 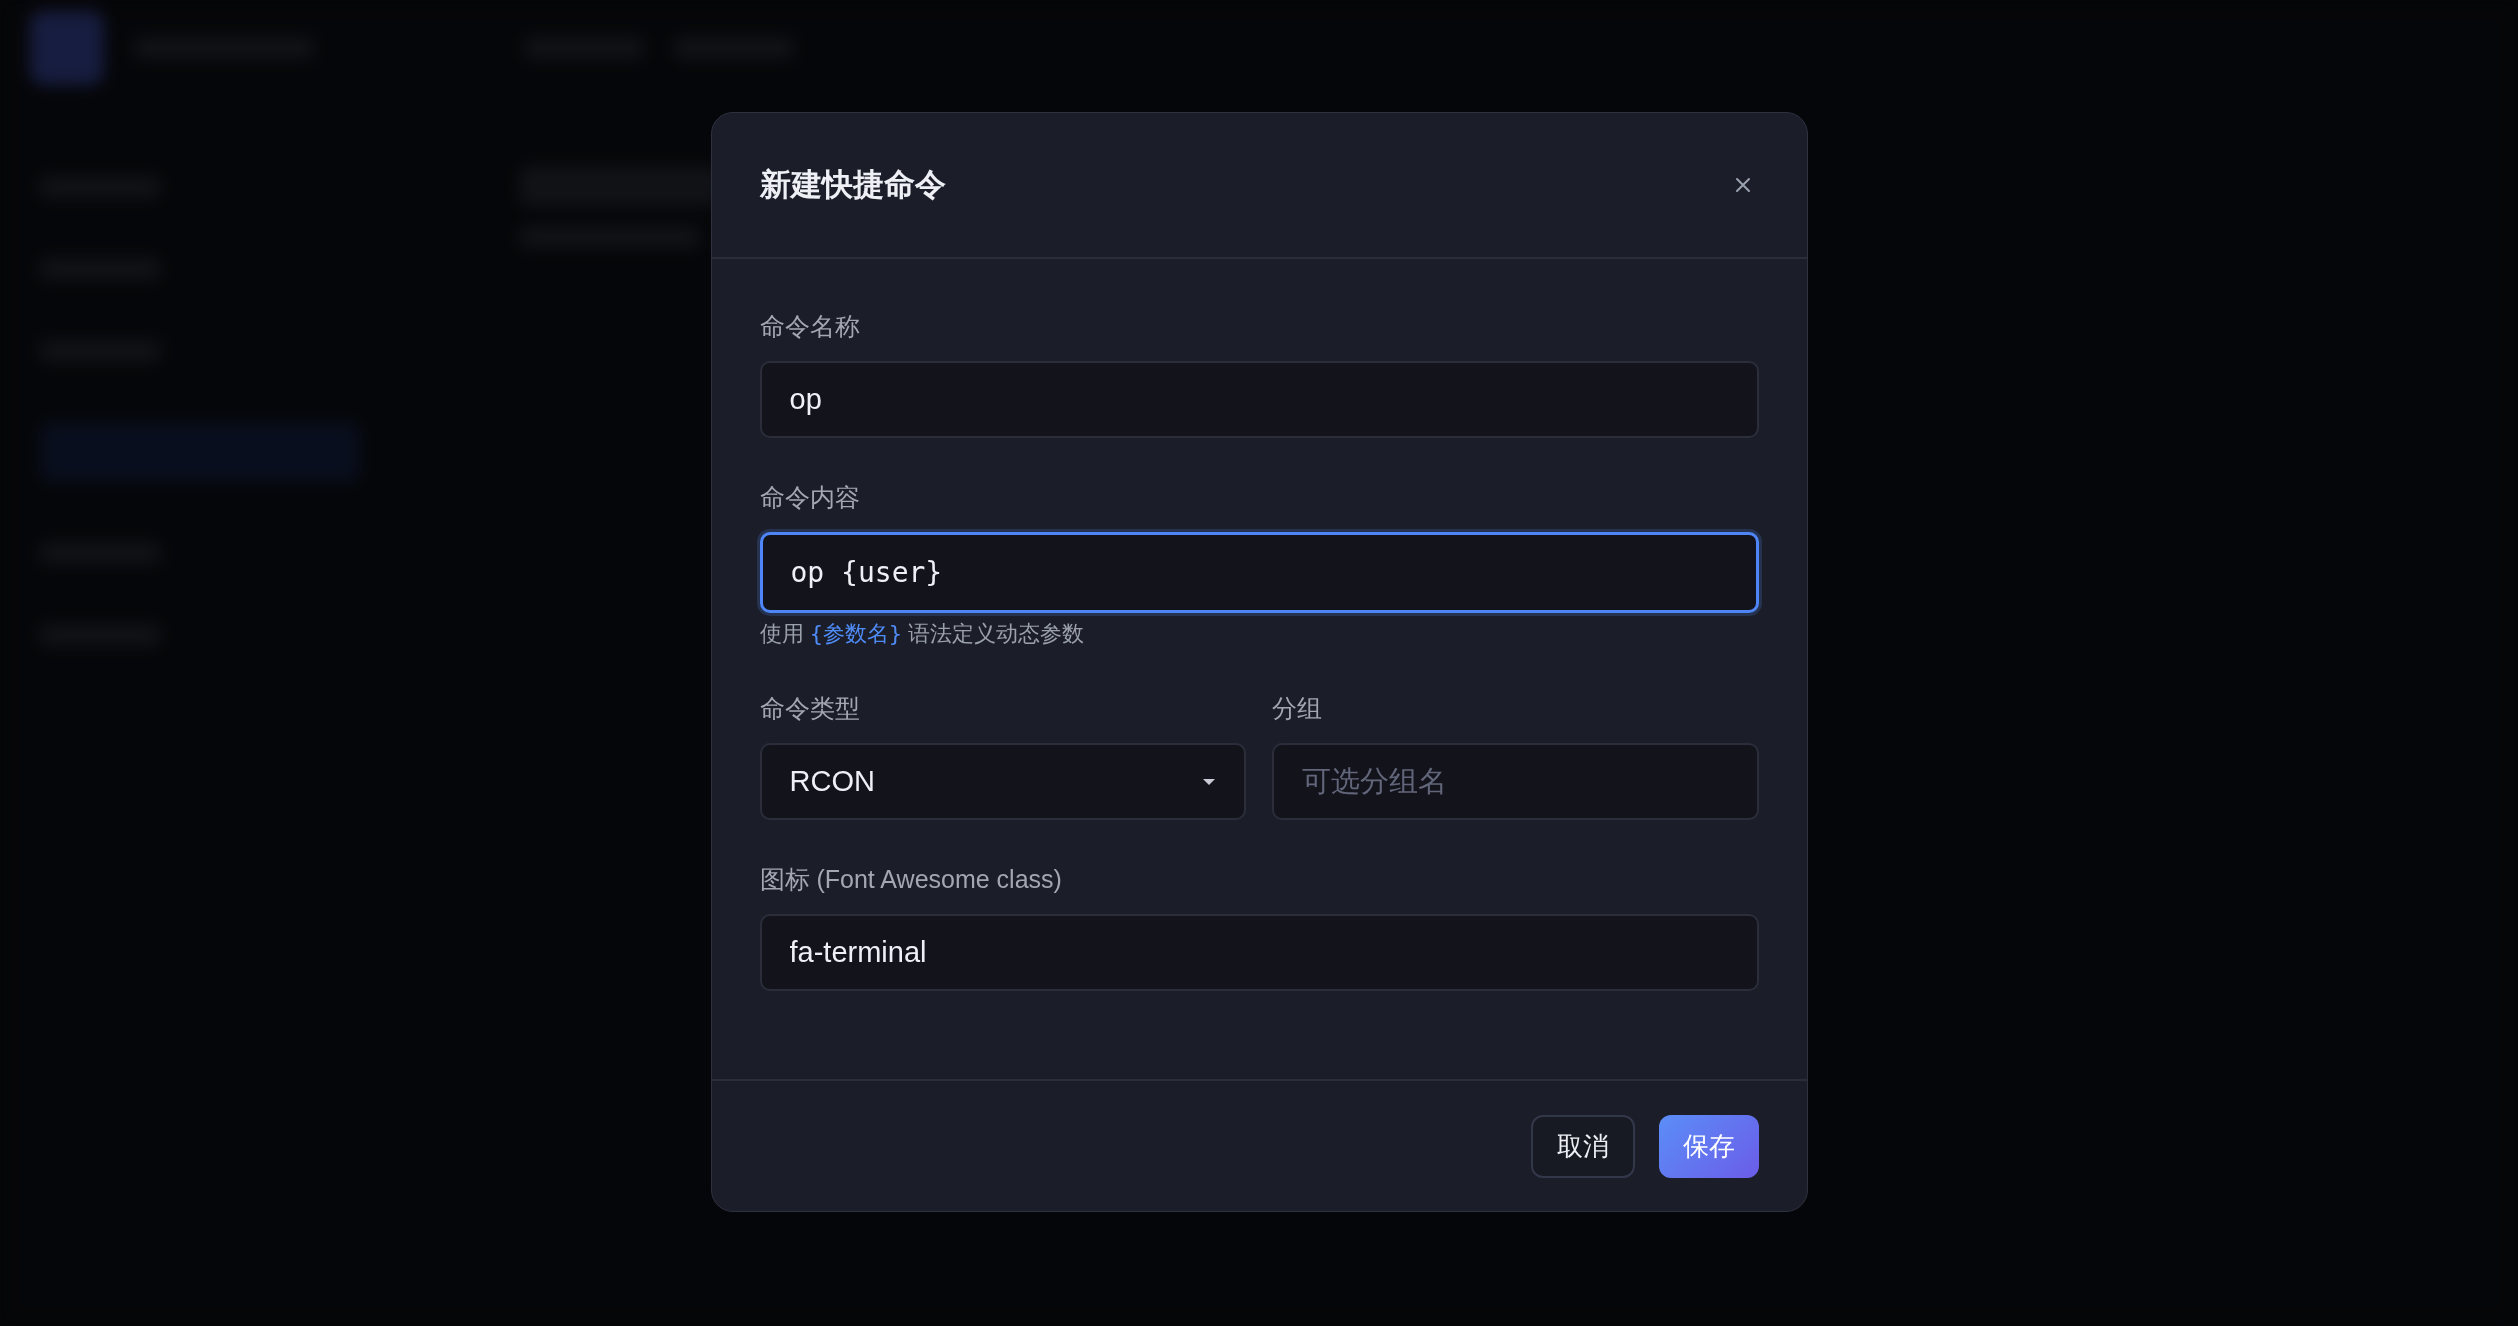 What do you see at coordinates (1259, 952) in the screenshot?
I see `text-input: fa-terminal` at bounding box center [1259, 952].